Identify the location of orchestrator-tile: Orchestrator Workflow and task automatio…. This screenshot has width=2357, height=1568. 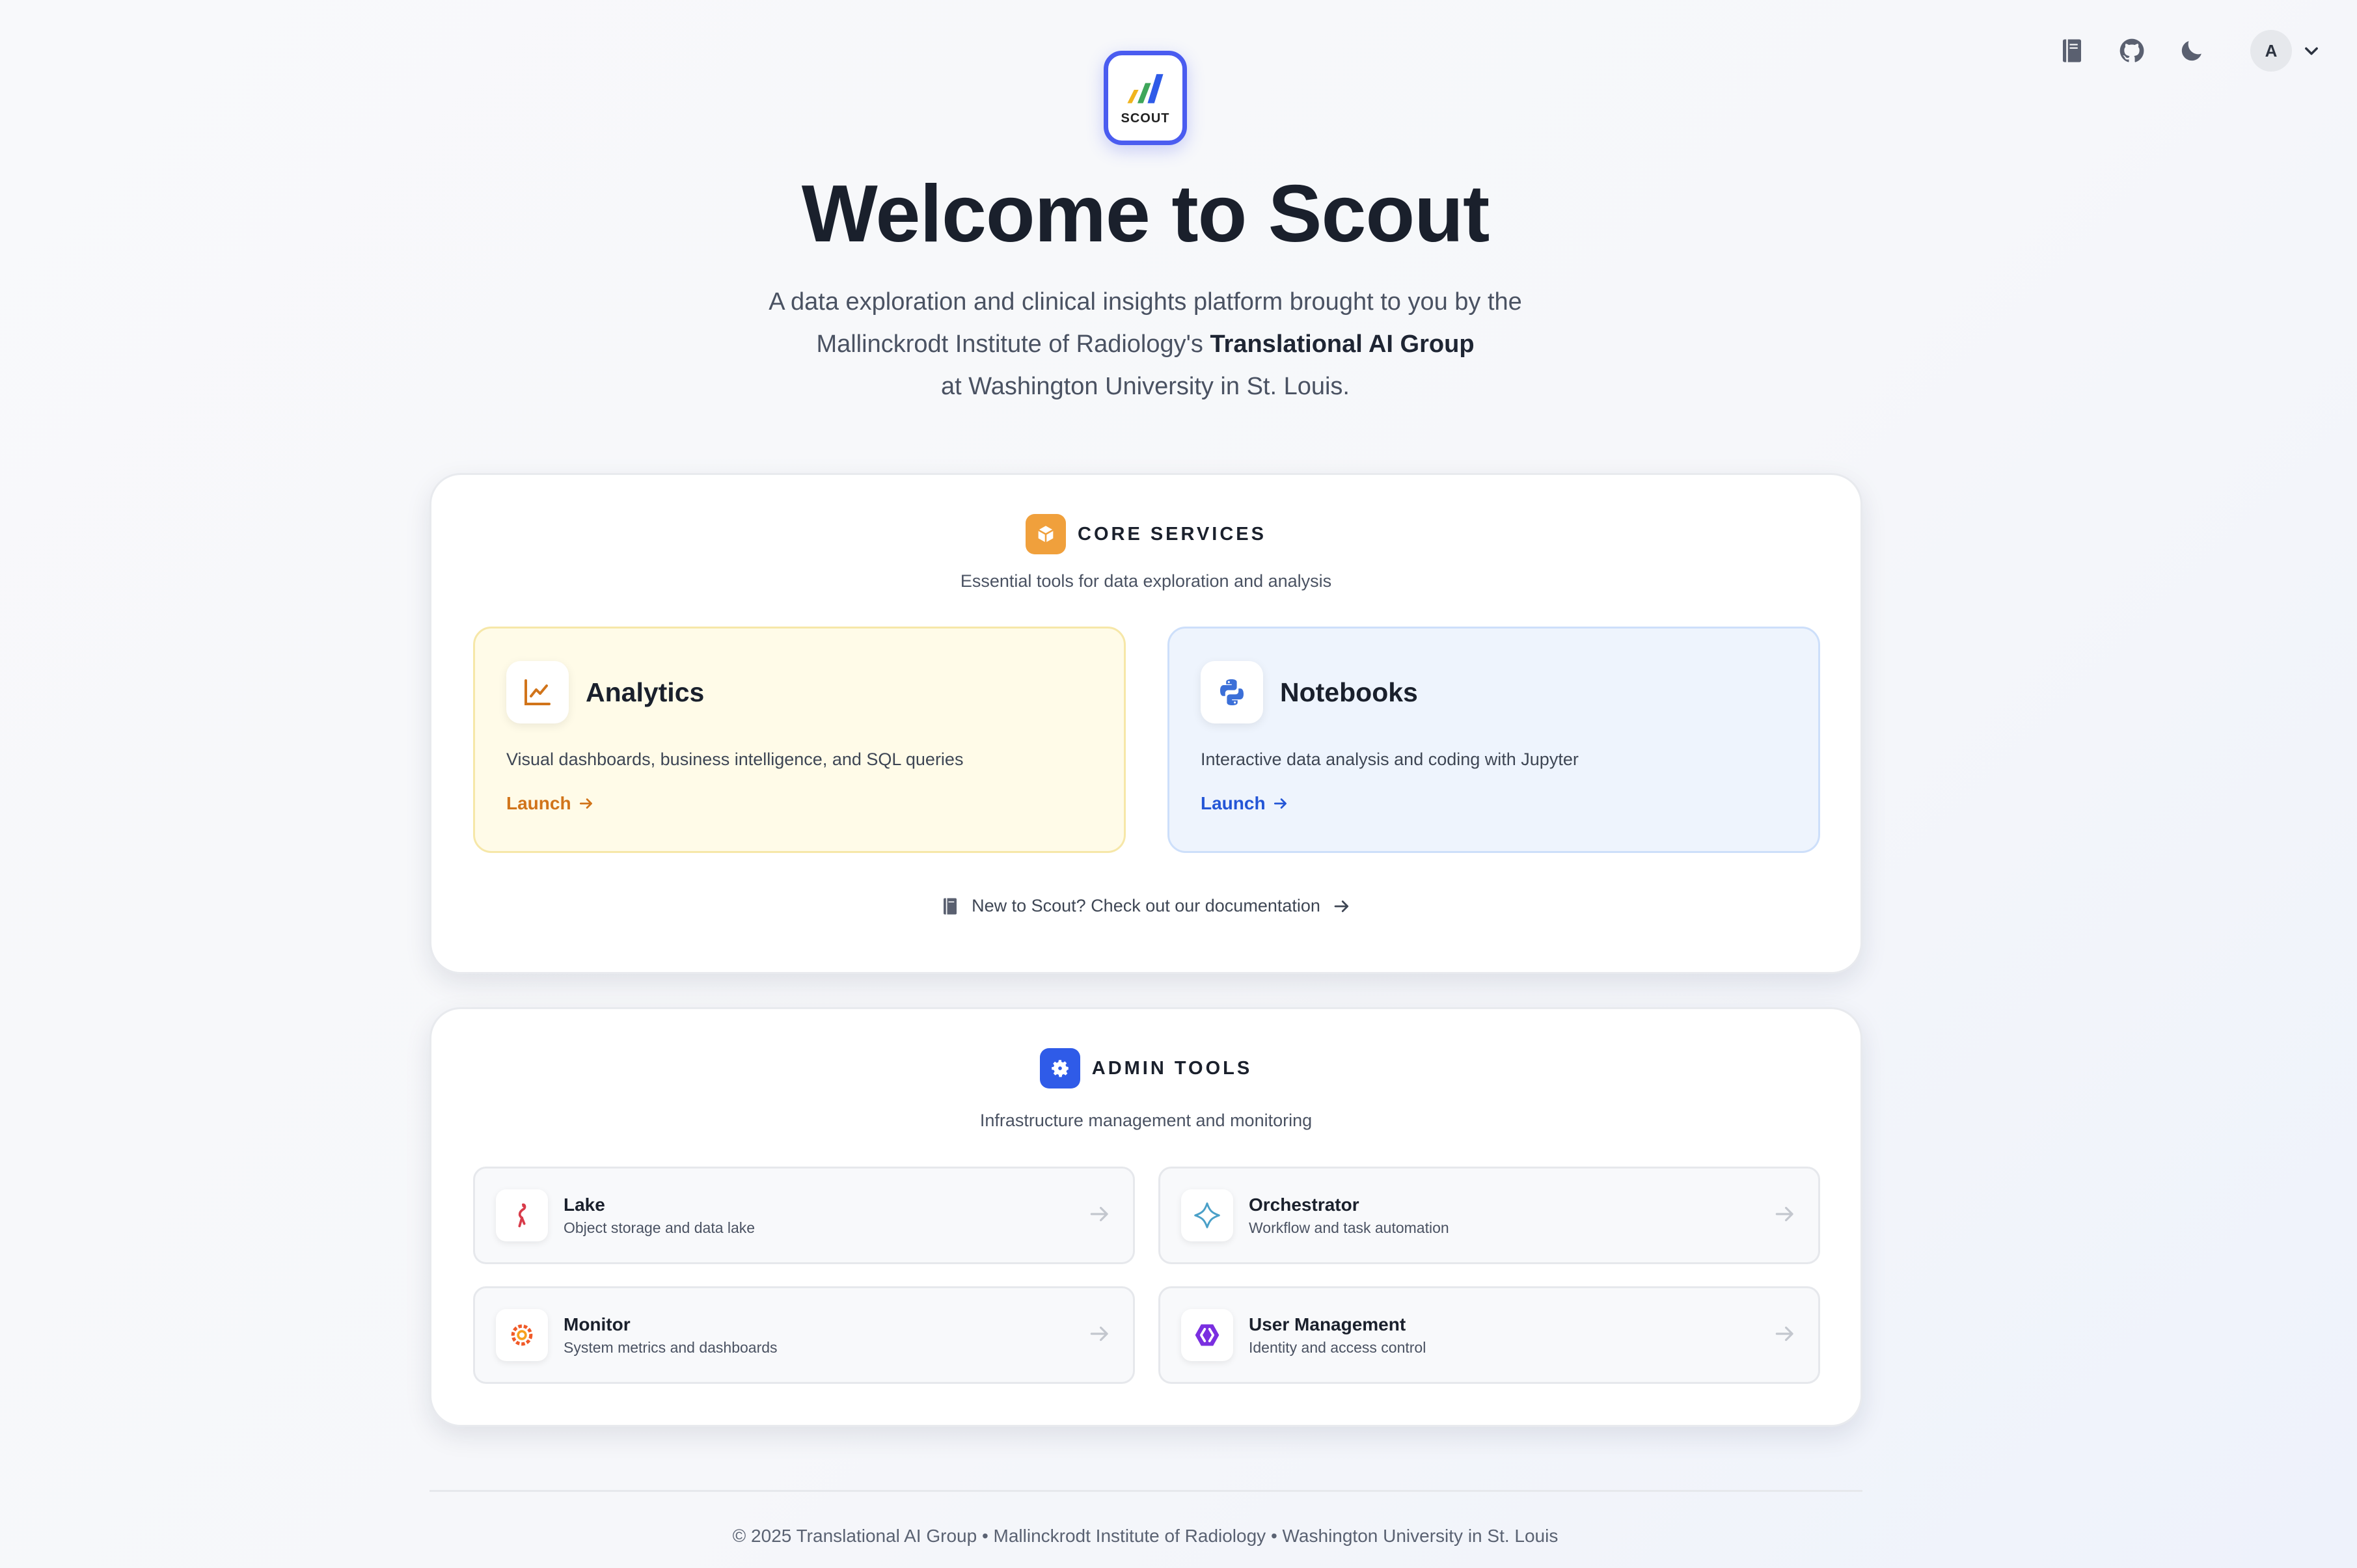
(1489, 1216).